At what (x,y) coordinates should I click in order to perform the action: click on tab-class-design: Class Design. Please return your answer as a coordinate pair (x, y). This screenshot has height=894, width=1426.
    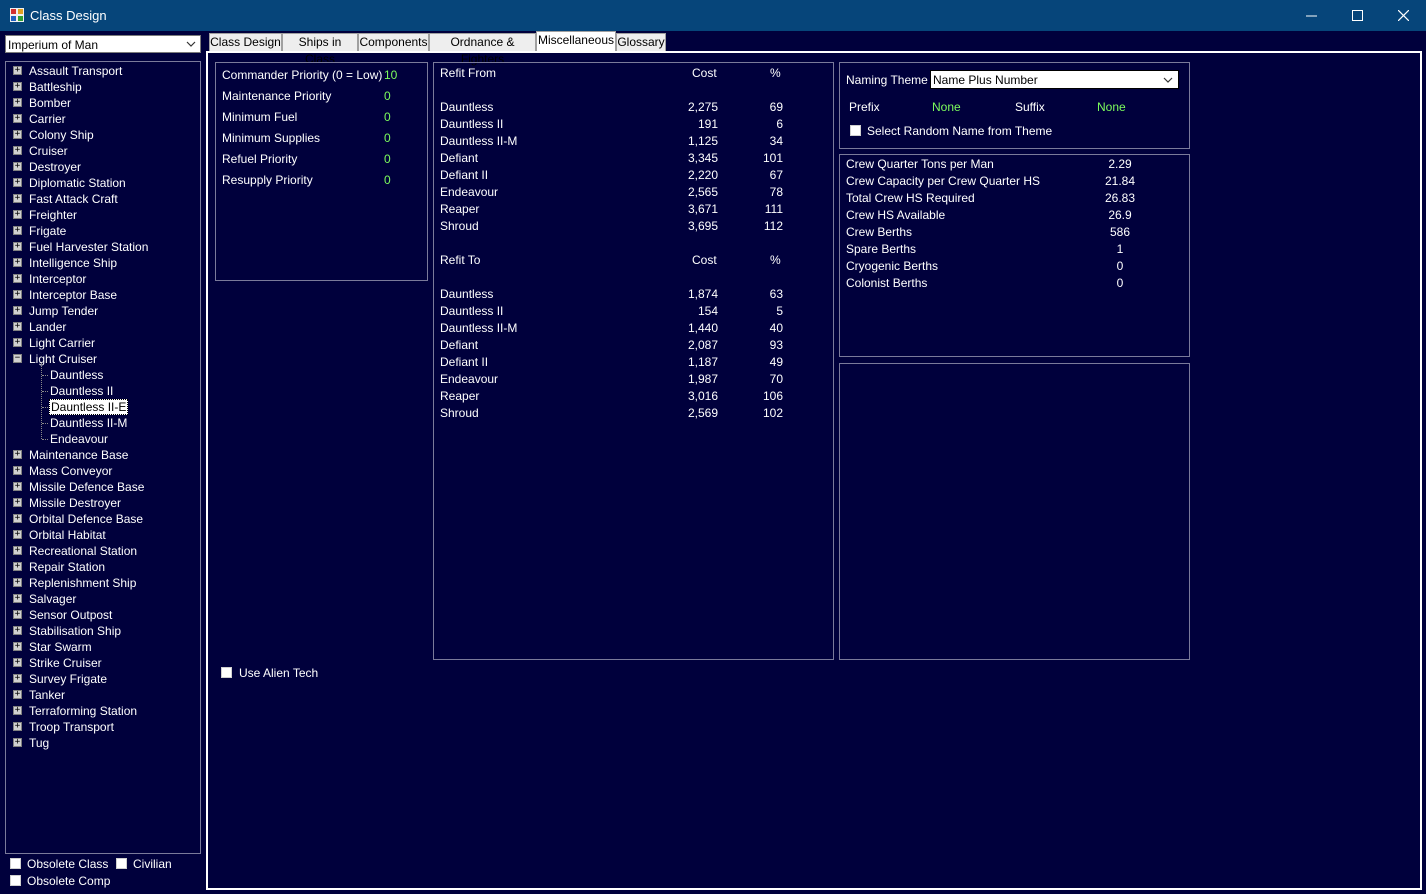
    Looking at the image, I should click on (245, 42).